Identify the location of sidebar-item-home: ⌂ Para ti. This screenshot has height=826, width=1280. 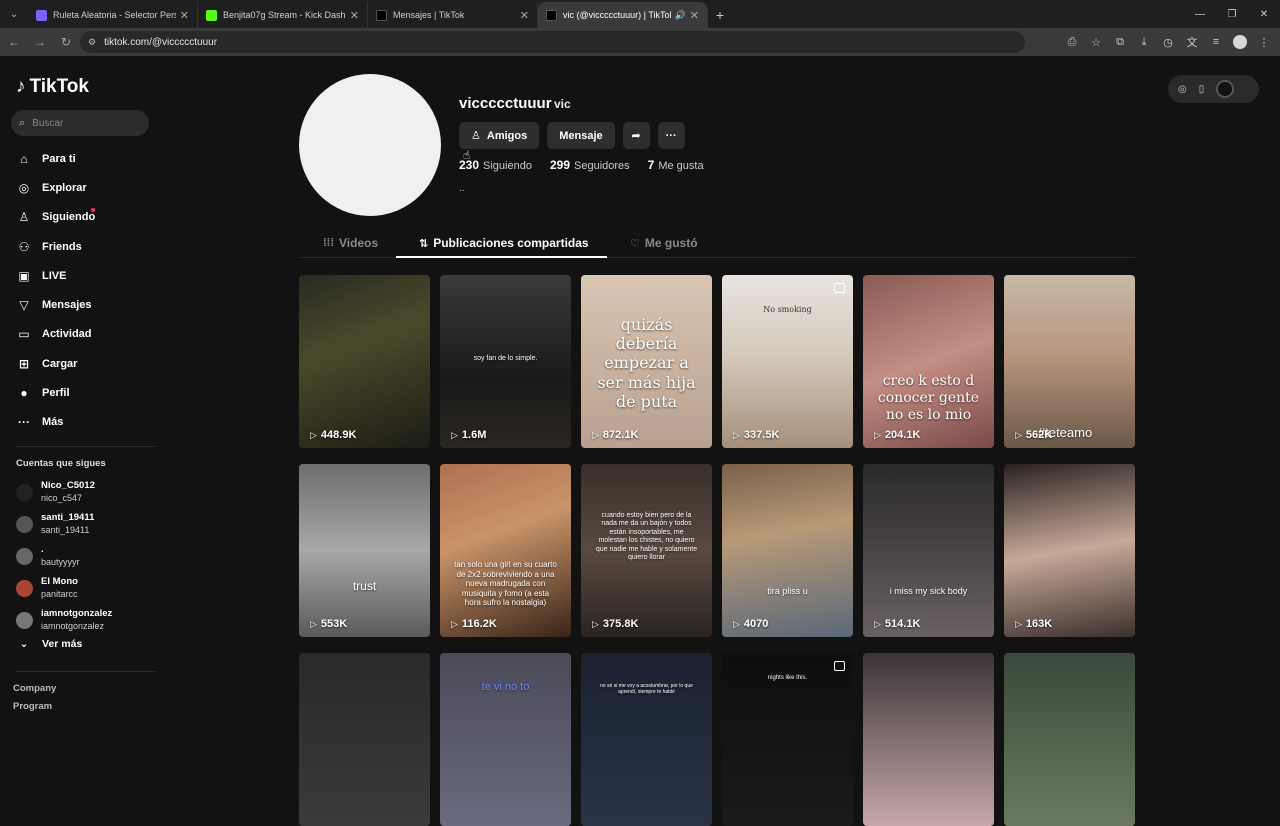
(57, 158).